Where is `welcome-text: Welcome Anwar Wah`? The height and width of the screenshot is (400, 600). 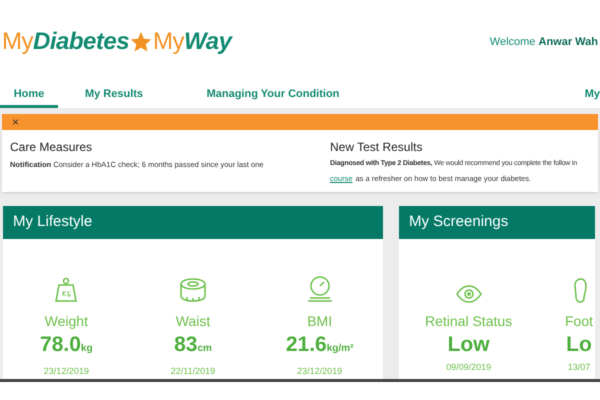 welcome-text: Welcome Anwar Wah is located at coordinates (544, 42).